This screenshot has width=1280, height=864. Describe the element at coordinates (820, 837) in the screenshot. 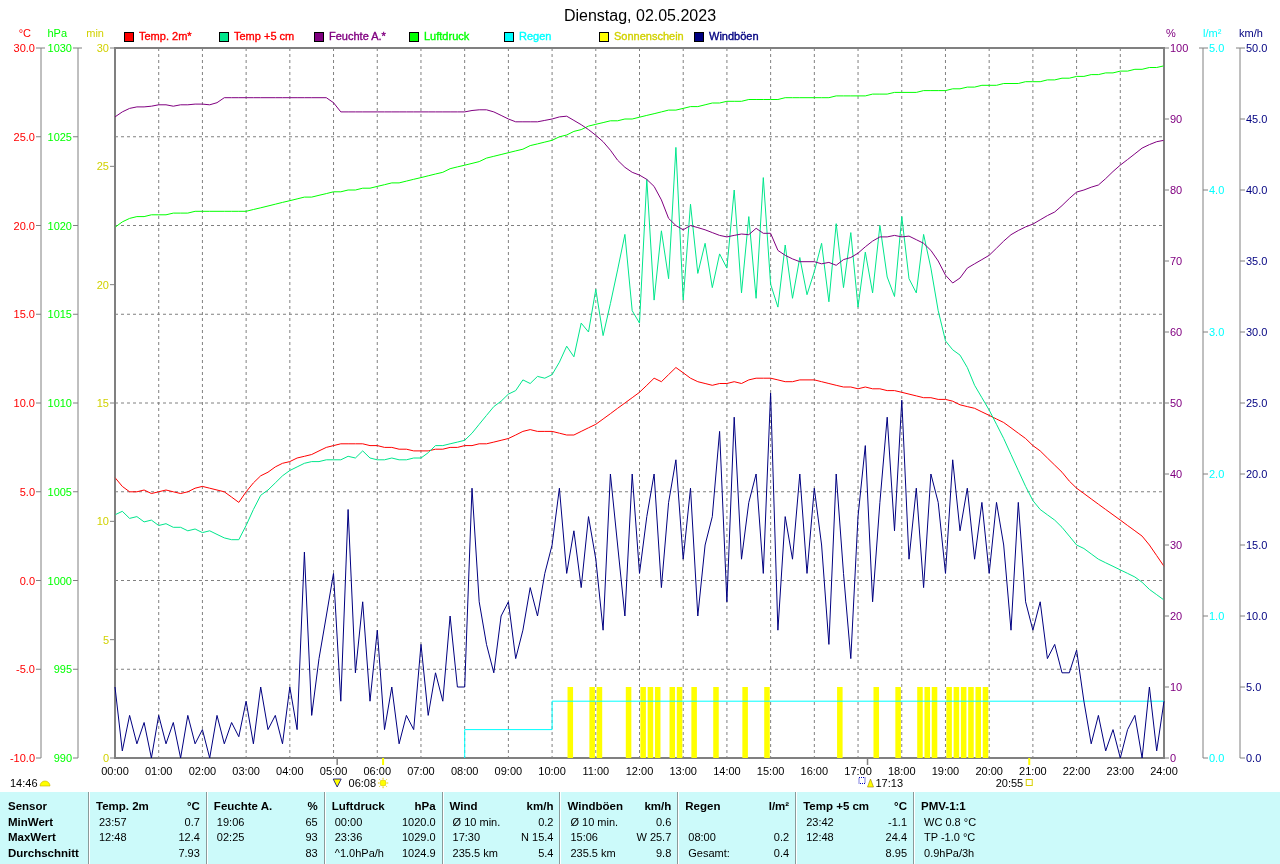

I see `cell-label: 12:48` at that location.